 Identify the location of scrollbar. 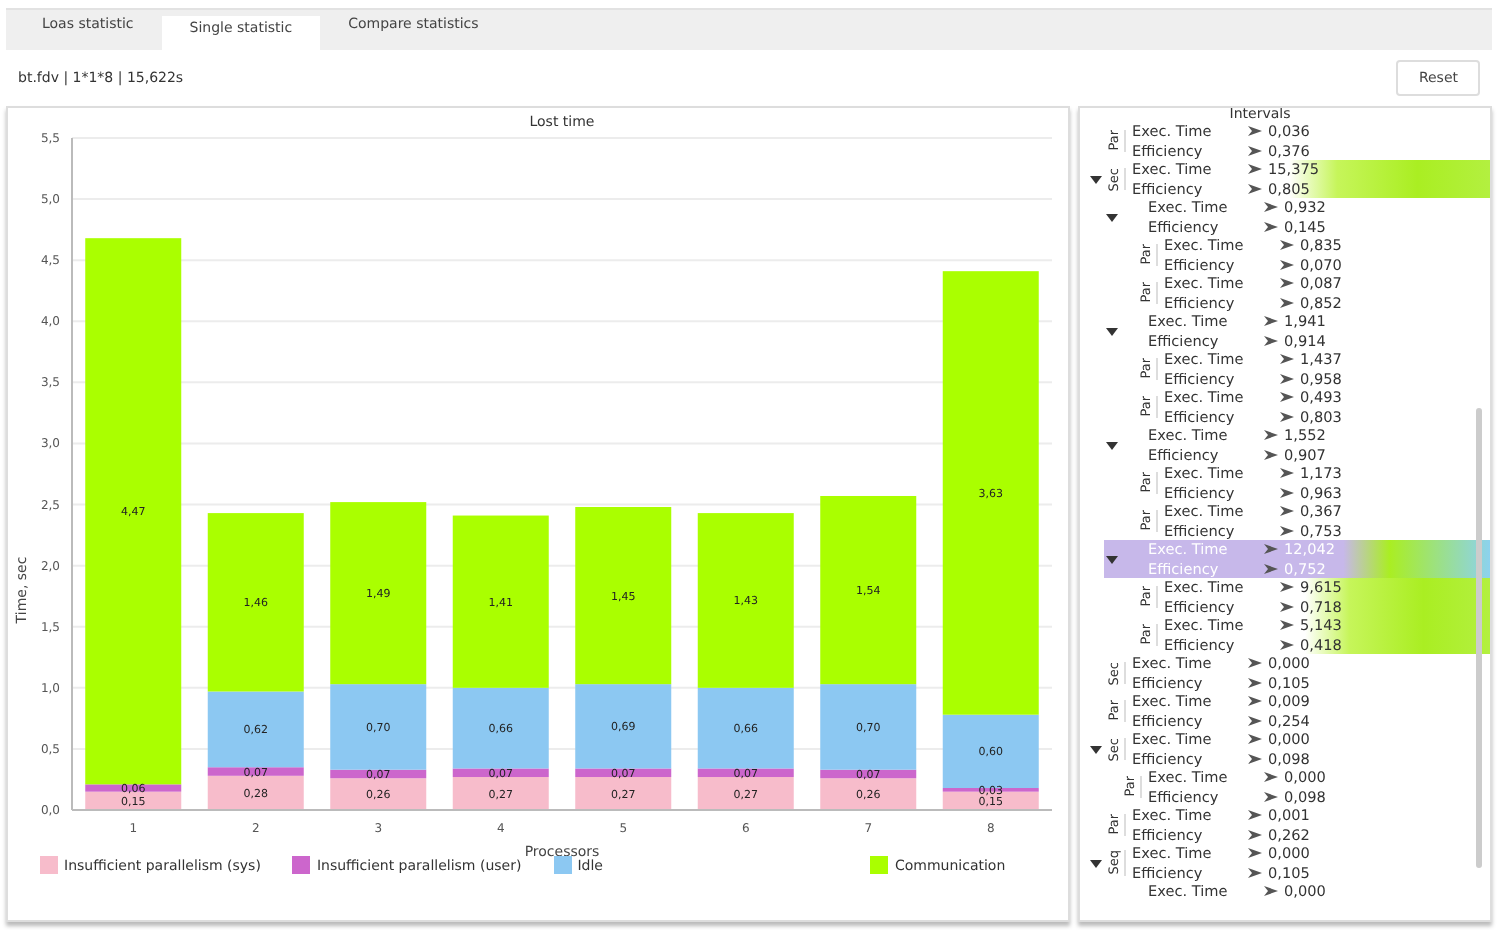
(1479, 638).